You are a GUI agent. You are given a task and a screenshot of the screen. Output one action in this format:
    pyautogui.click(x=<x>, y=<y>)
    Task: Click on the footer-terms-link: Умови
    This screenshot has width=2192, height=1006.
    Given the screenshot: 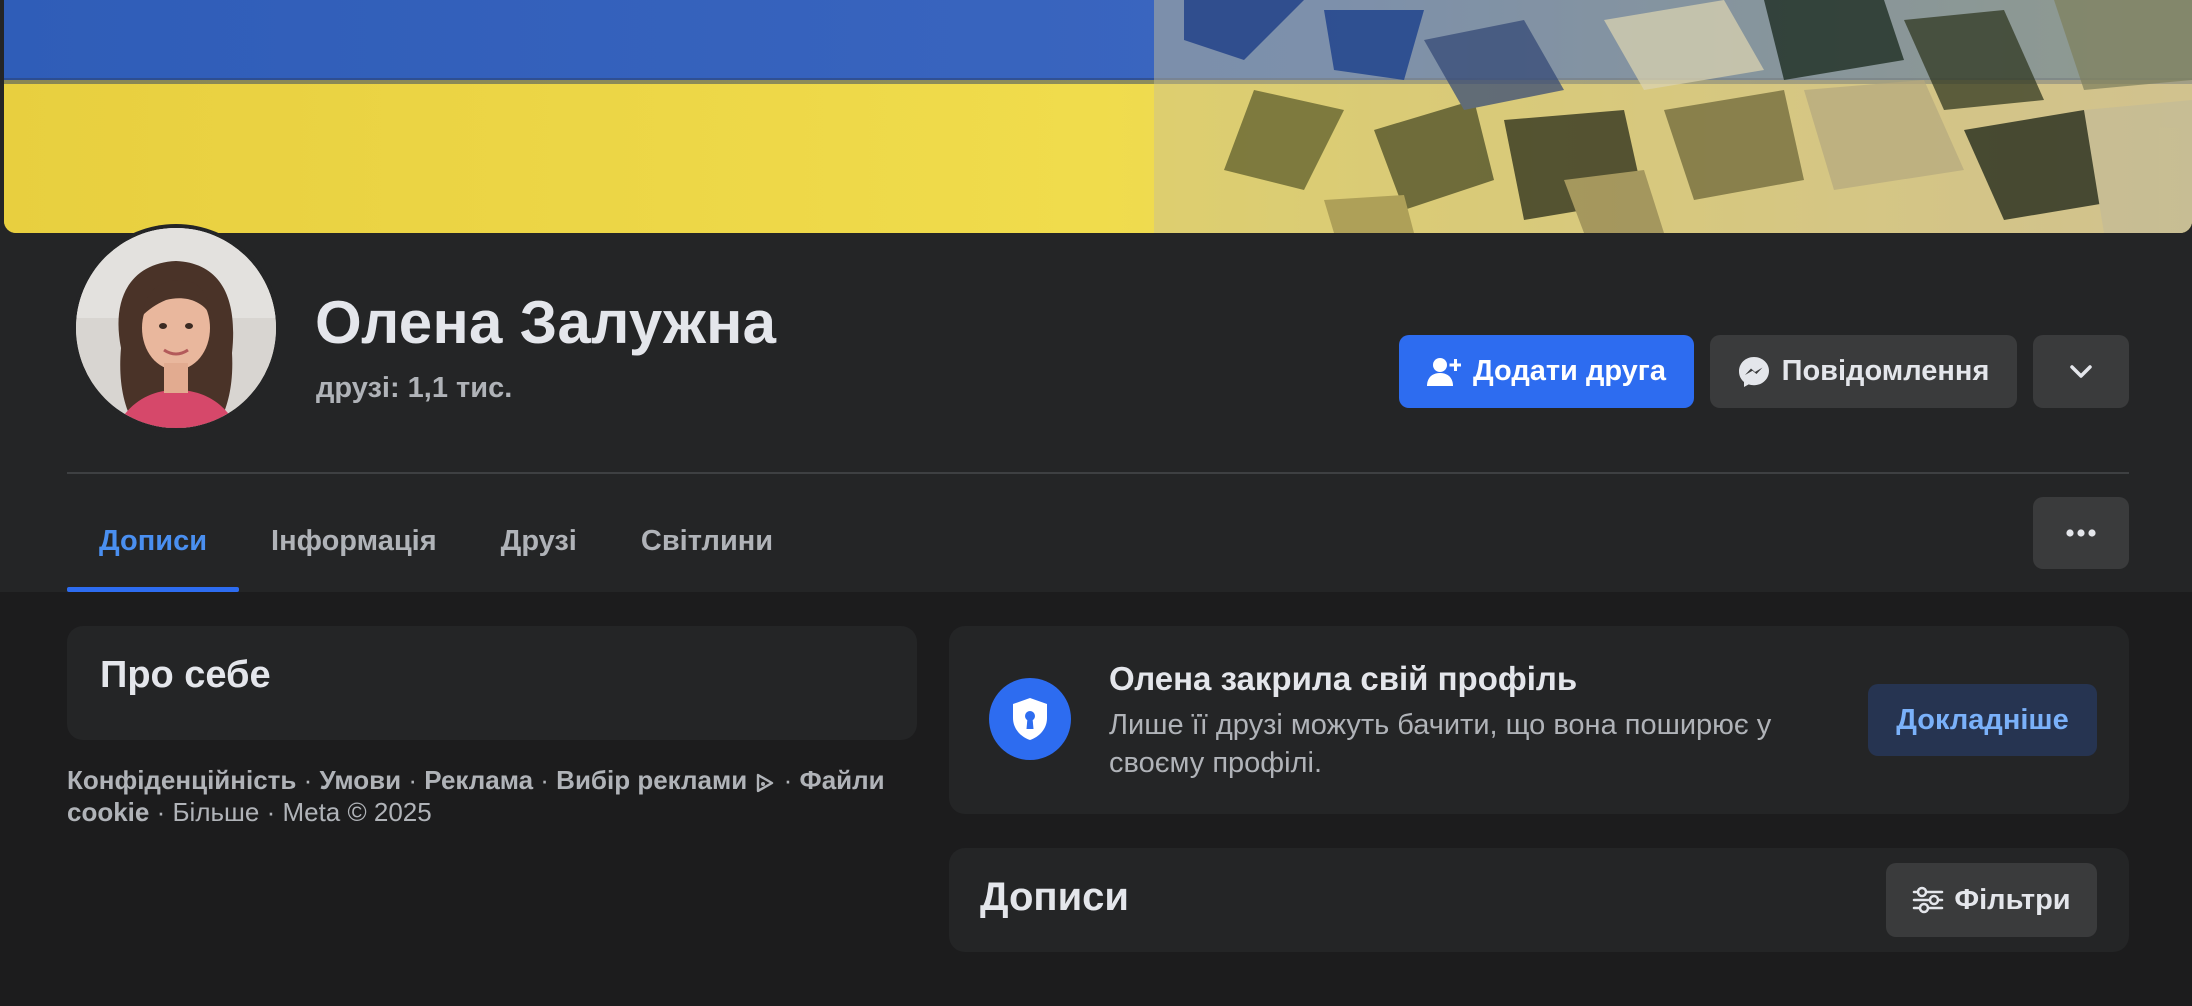 What is the action you would take?
    pyautogui.click(x=361, y=780)
    